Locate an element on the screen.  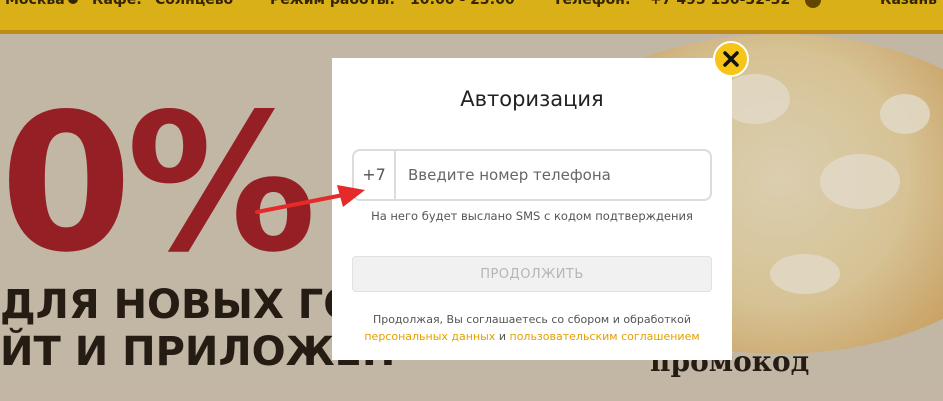
agreement-and: и is located at coordinates (502, 336).